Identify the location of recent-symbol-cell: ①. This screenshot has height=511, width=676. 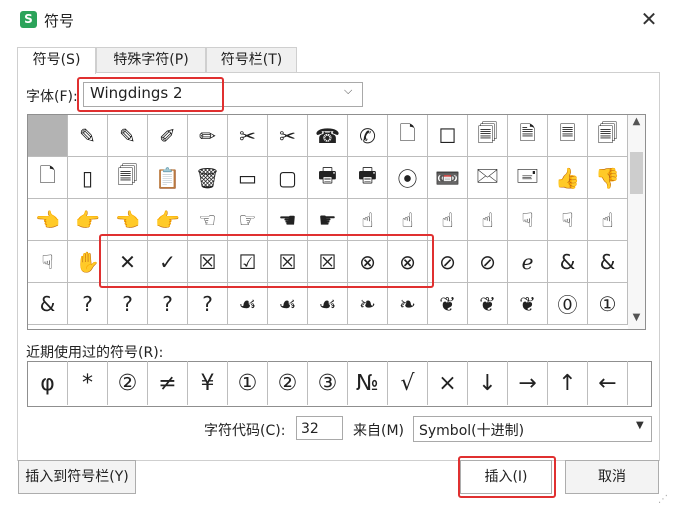
(248, 383).